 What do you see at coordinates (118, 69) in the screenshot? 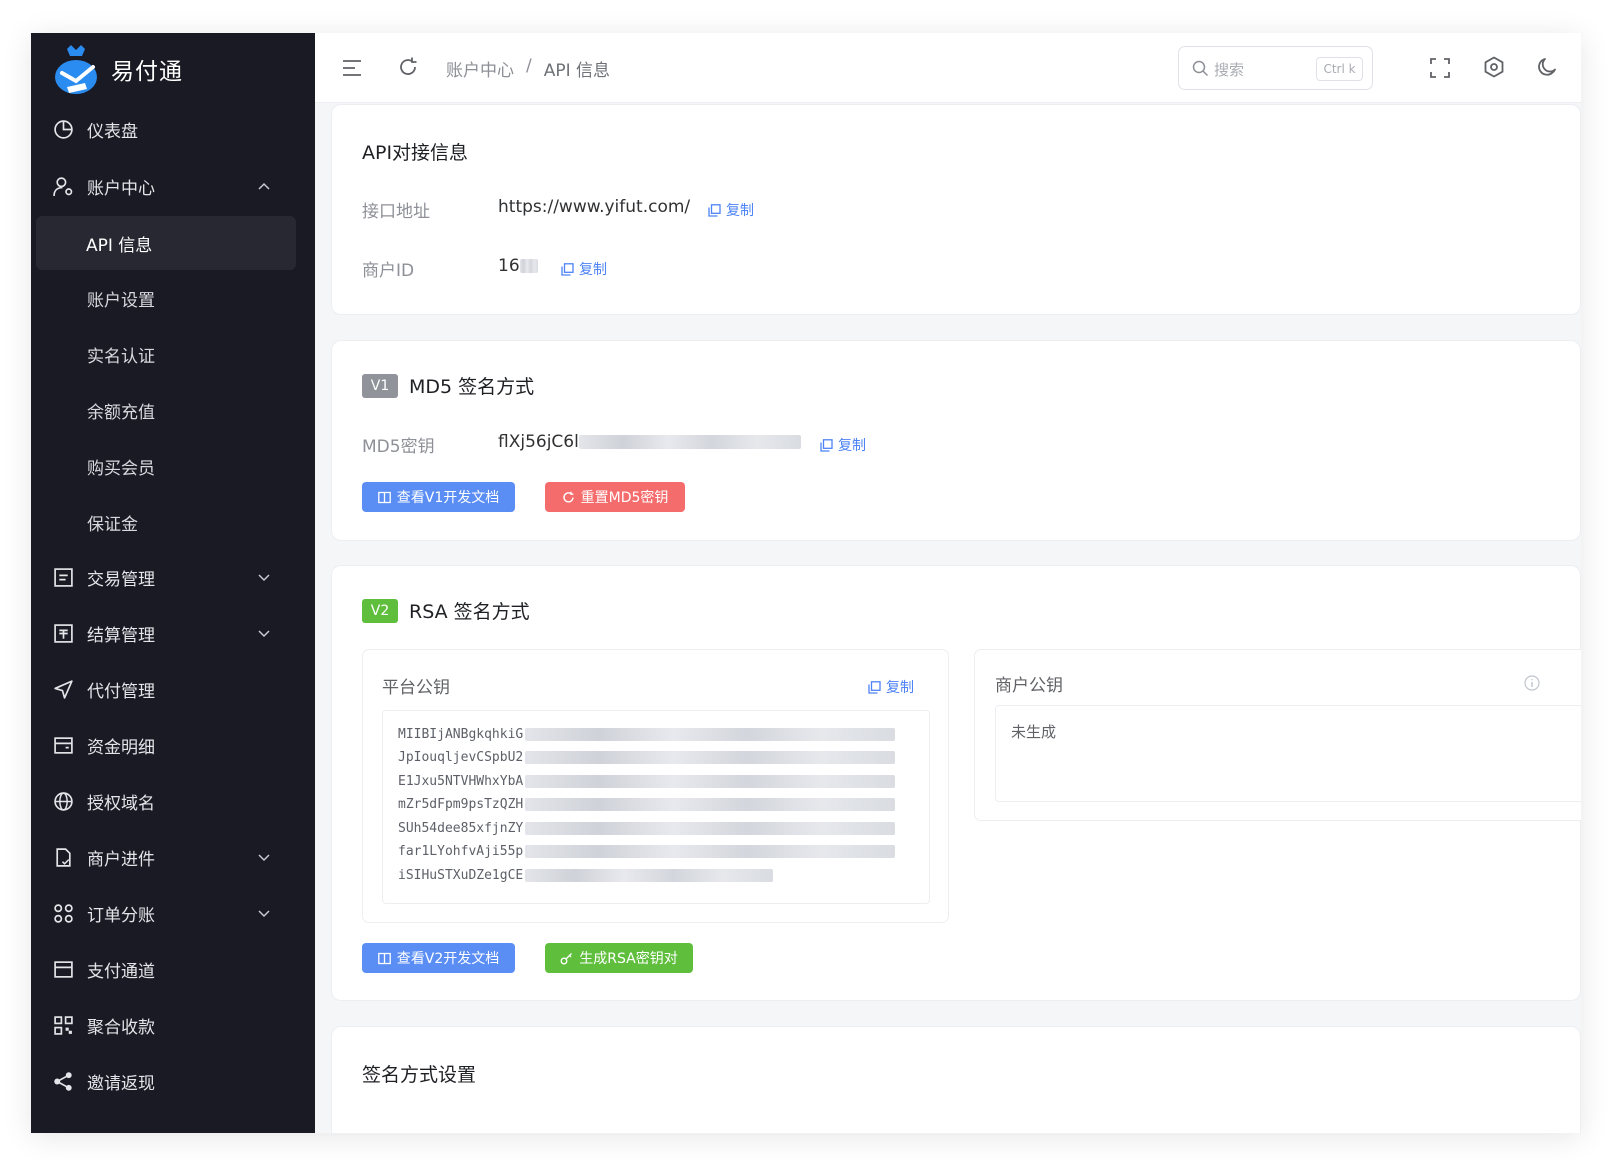
I see `logo: 易付通` at bounding box center [118, 69].